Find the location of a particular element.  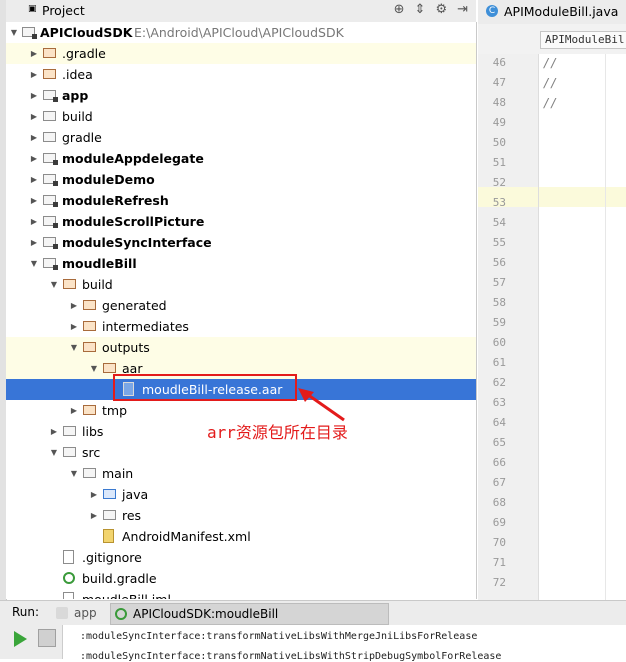

tree-item: ▶ app is located at coordinates (241, 95).